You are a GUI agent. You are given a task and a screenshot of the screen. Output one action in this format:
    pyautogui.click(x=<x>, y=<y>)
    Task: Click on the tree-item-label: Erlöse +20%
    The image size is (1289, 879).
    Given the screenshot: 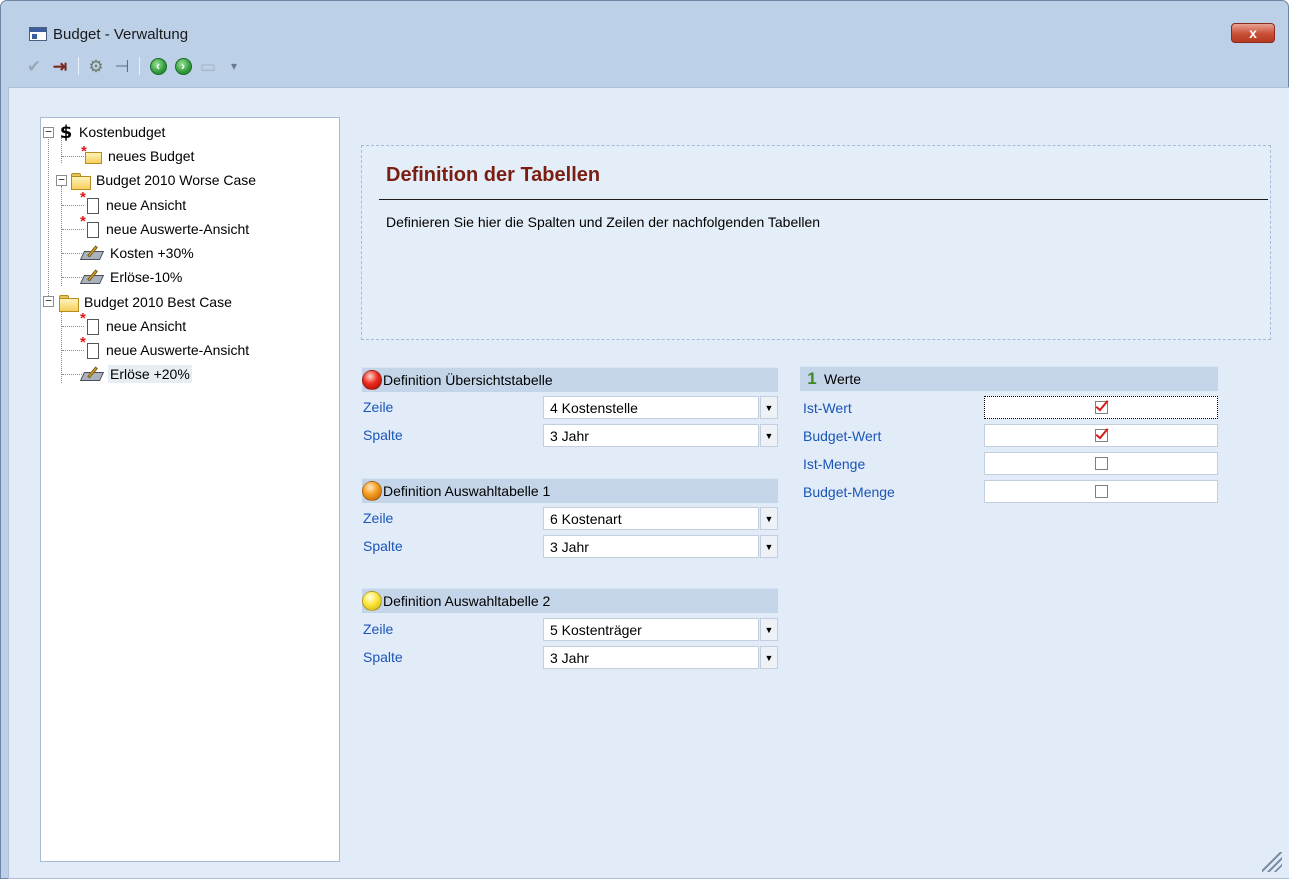 What is the action you would take?
    pyautogui.click(x=150, y=374)
    